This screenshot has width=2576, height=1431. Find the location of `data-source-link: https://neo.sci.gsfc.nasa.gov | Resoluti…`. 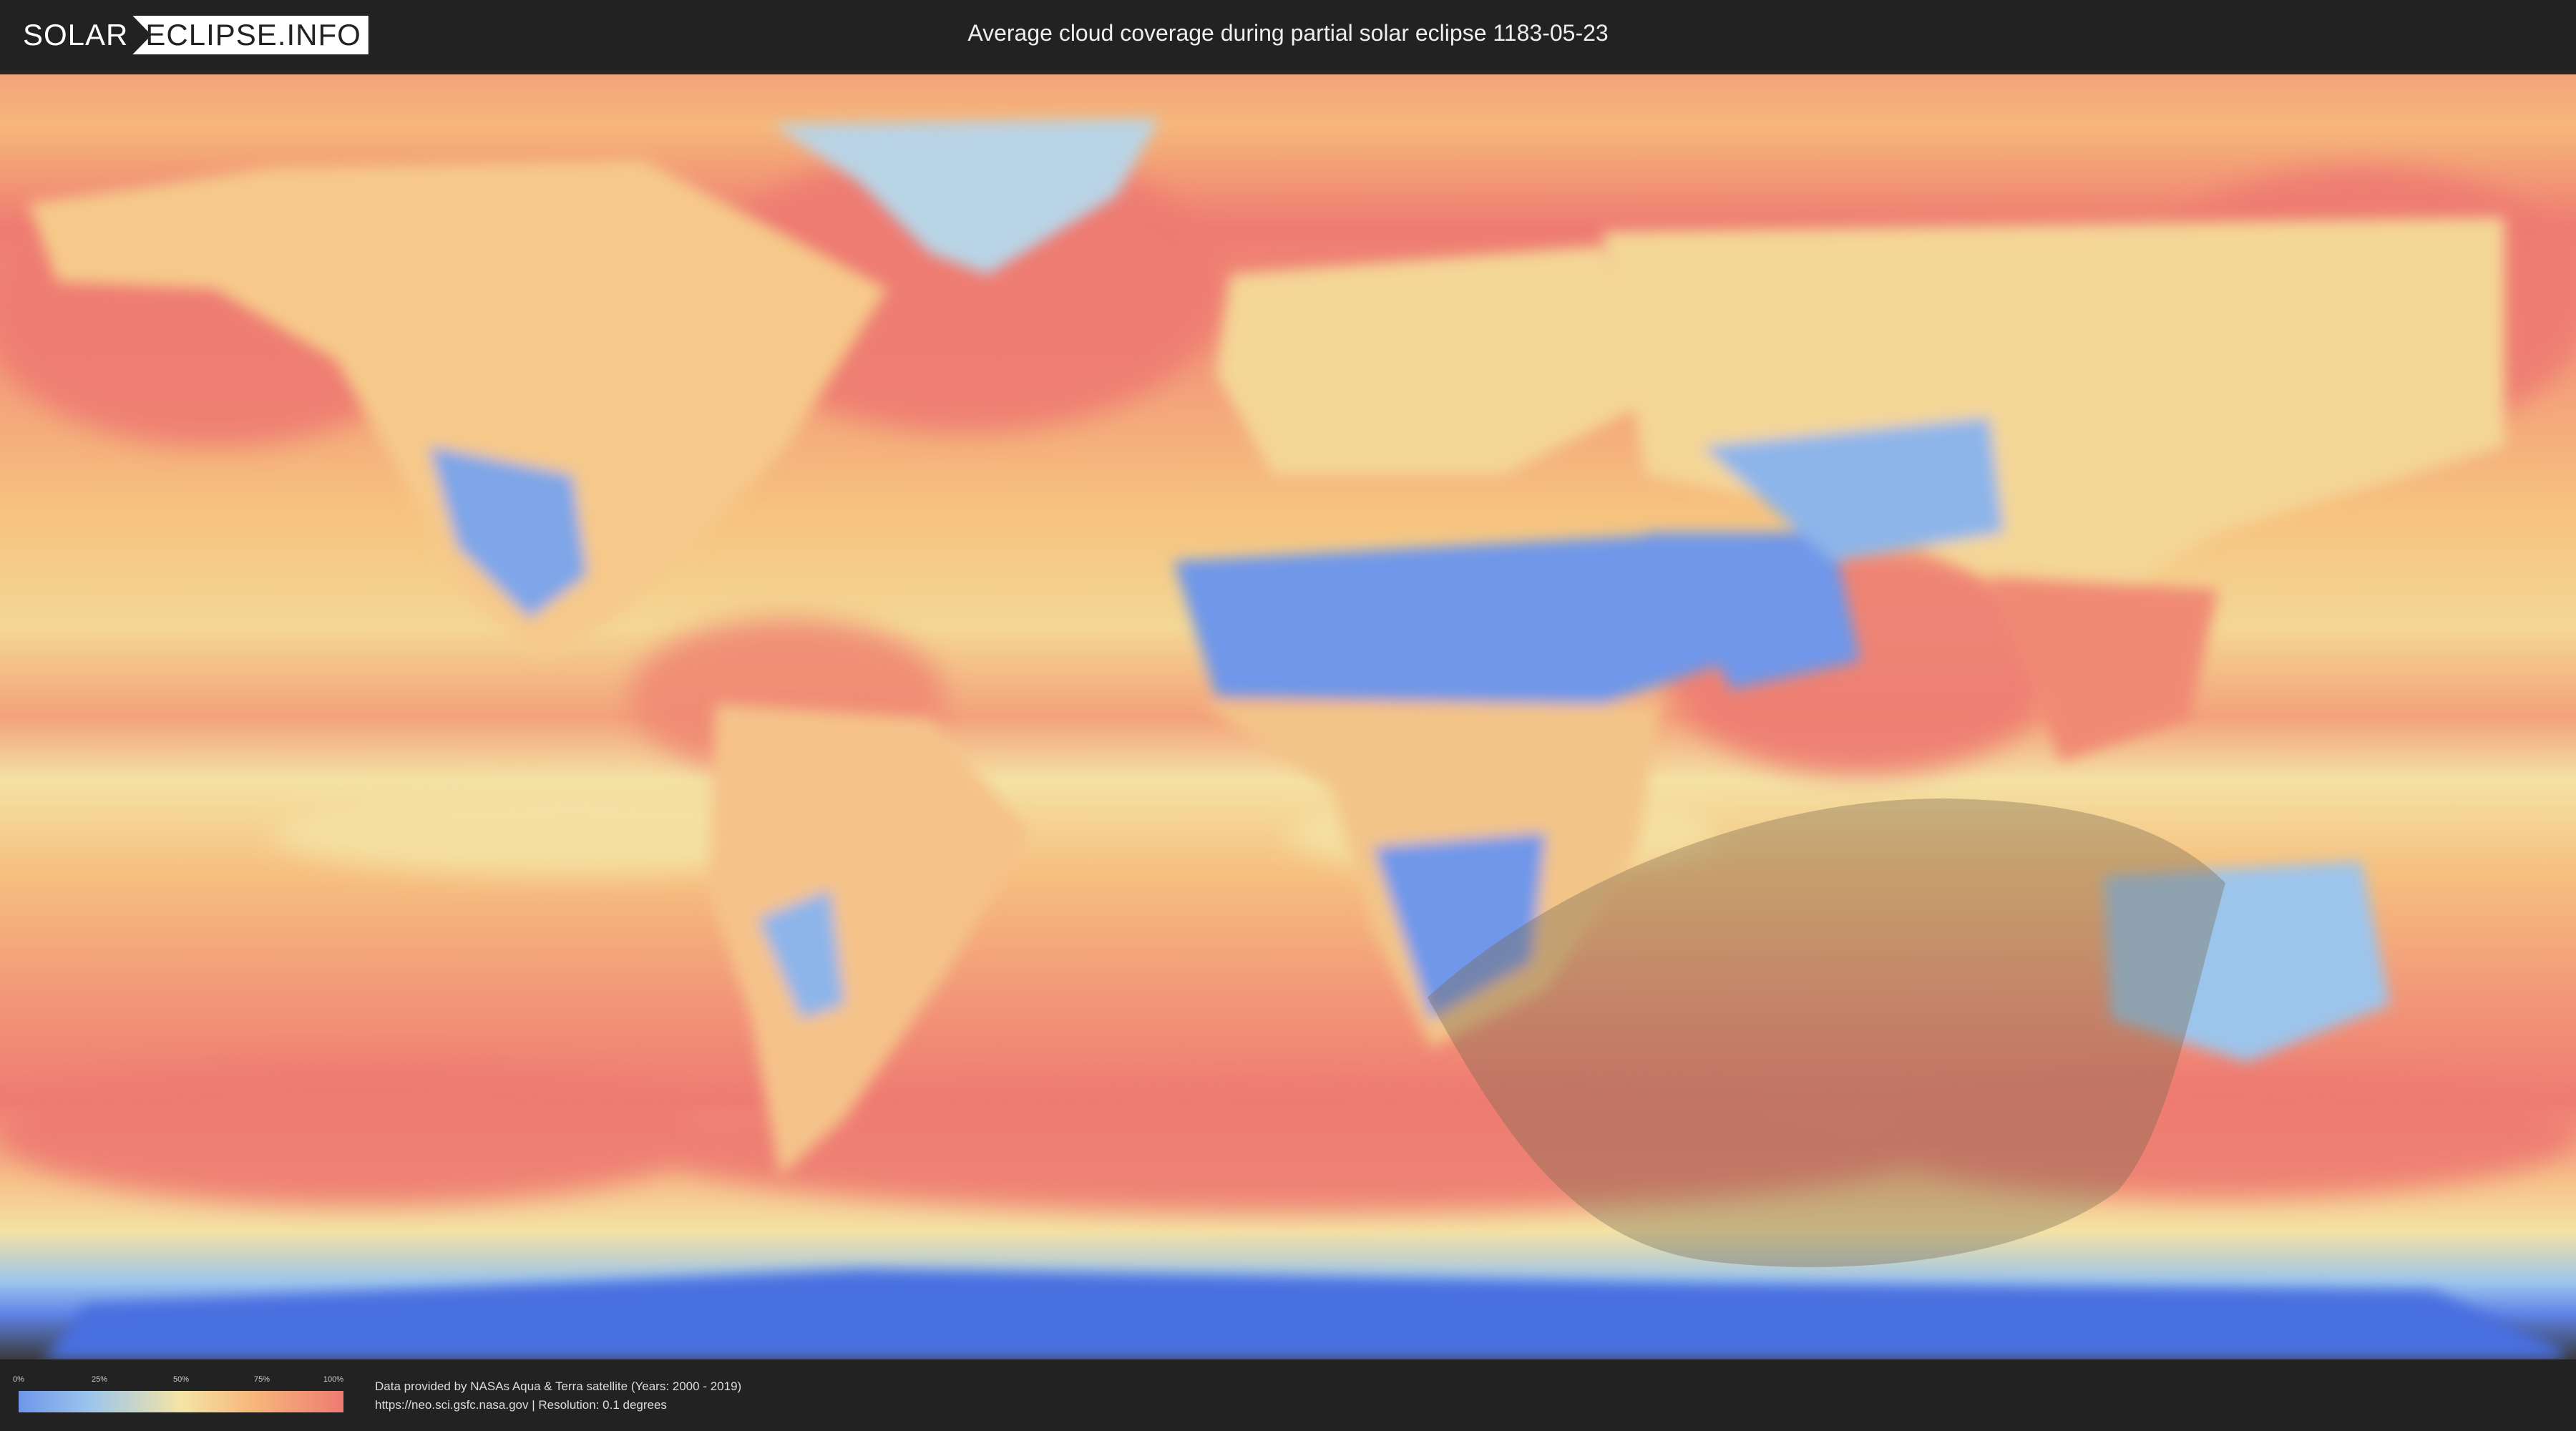

data-source-link: https://neo.sci.gsfc.nasa.gov | Resoluti… is located at coordinates (521, 1405).